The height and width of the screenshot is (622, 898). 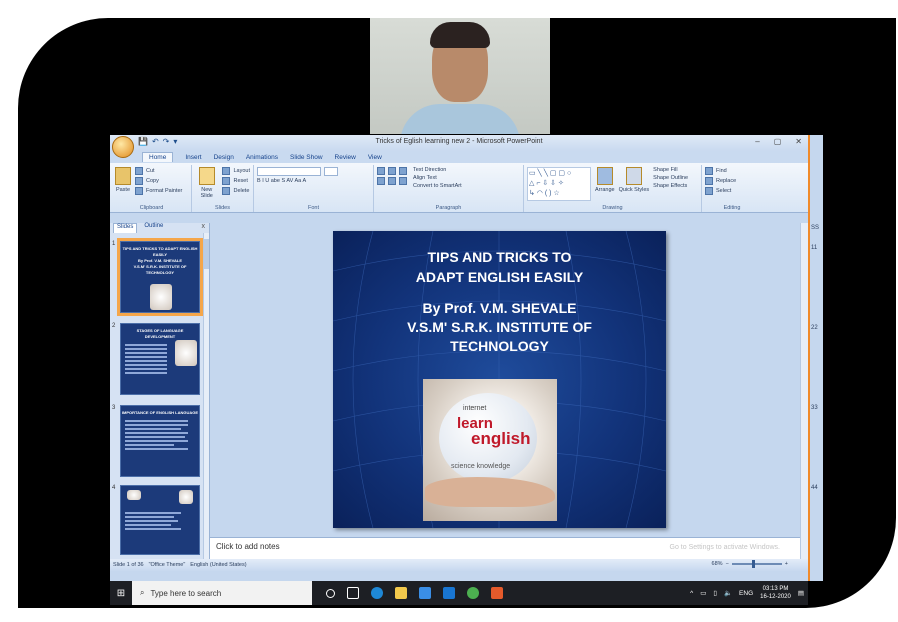 I want to click on minimize-button: –, so click(x=757, y=141).